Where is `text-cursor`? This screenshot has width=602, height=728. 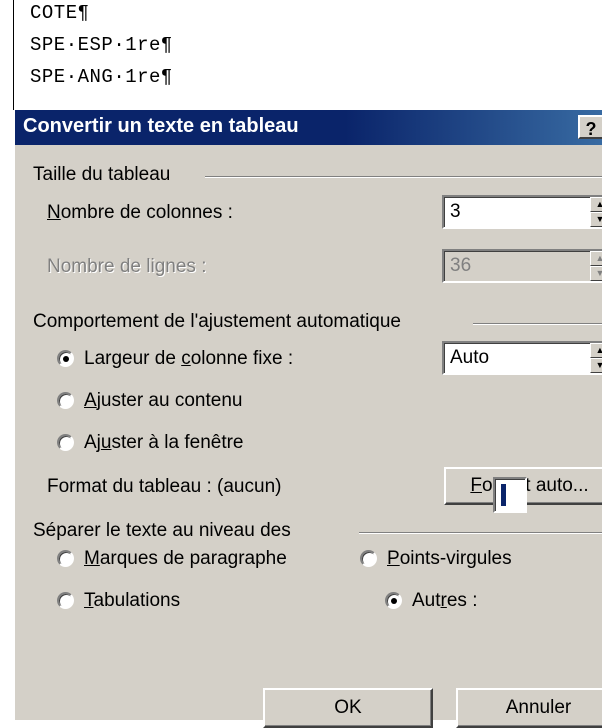 text-cursor is located at coordinates (503, 495).